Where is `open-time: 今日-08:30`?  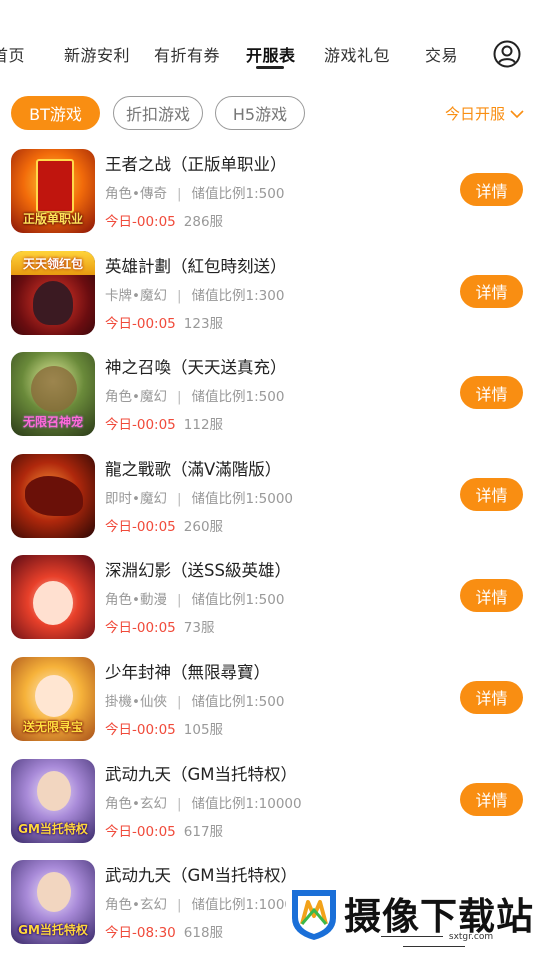
open-time: 今日-08:30 is located at coordinates (140, 933).